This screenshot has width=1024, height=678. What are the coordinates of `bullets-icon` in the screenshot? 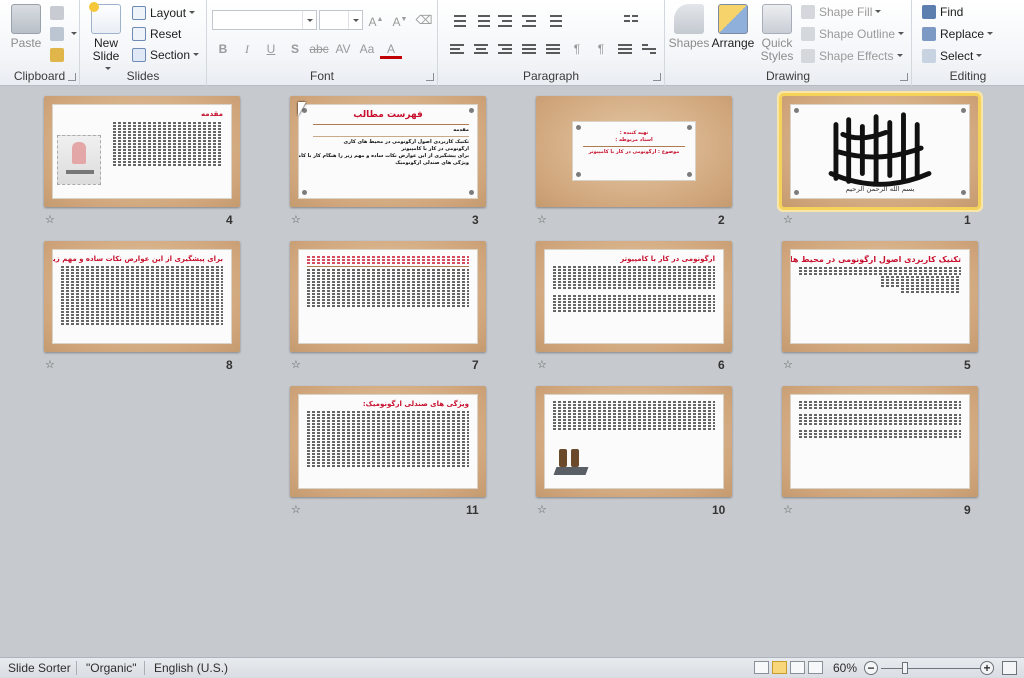 It's located at (457, 20).